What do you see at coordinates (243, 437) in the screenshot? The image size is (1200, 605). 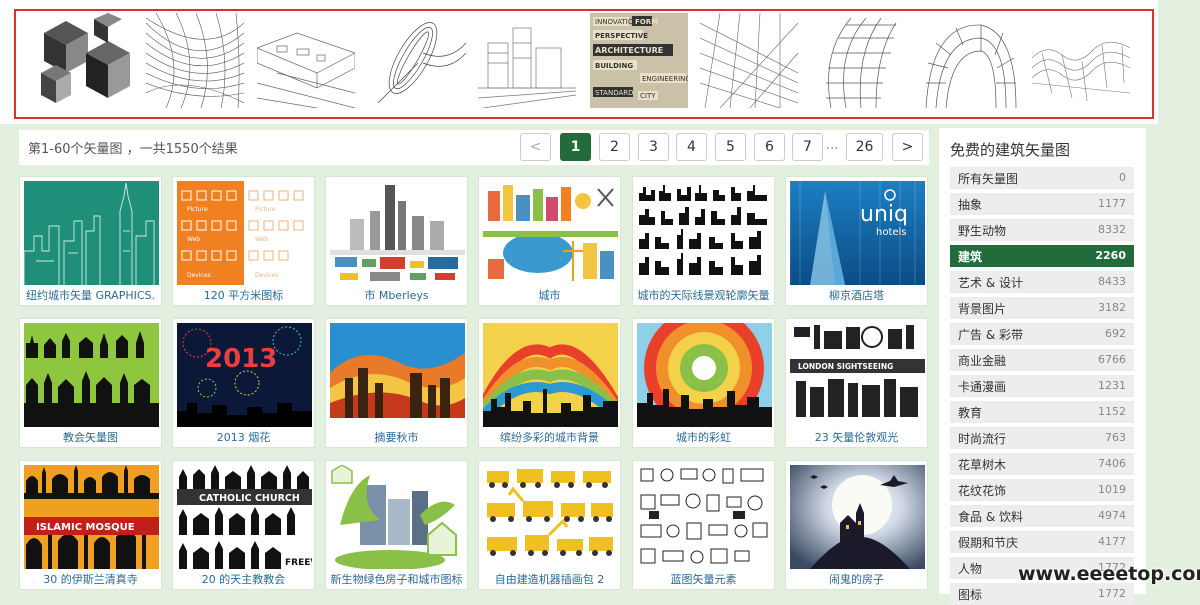 I see `card-caption: 2013 烟花` at bounding box center [243, 437].